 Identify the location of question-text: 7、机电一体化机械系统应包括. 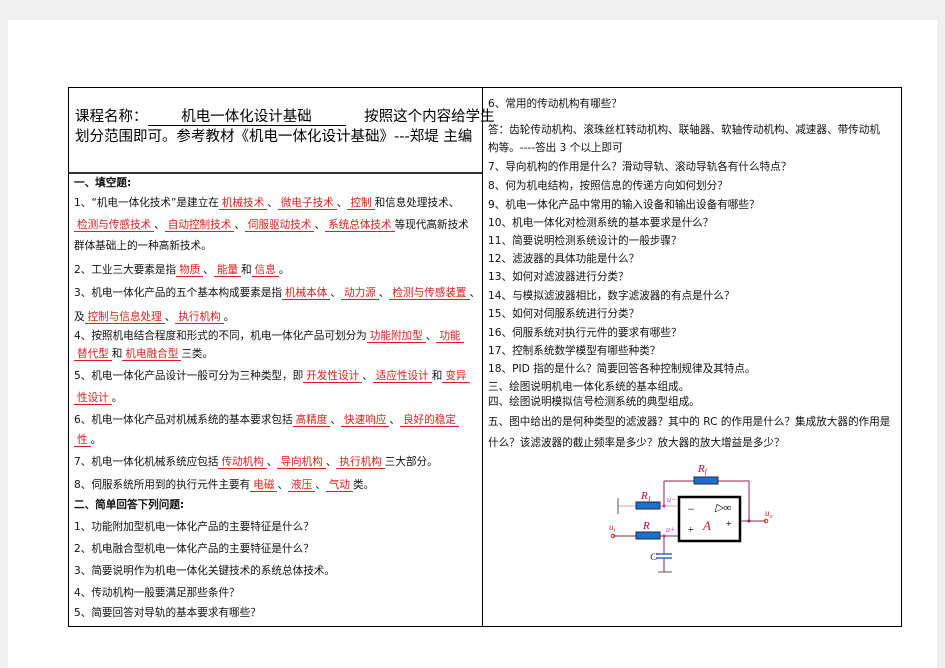
(146, 462).